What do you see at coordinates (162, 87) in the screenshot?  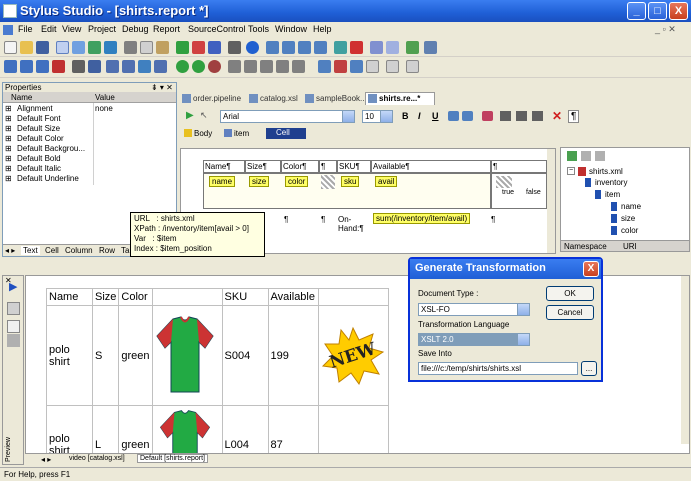 I see `properties-controls: ⇟ ▾ ✕` at bounding box center [162, 87].